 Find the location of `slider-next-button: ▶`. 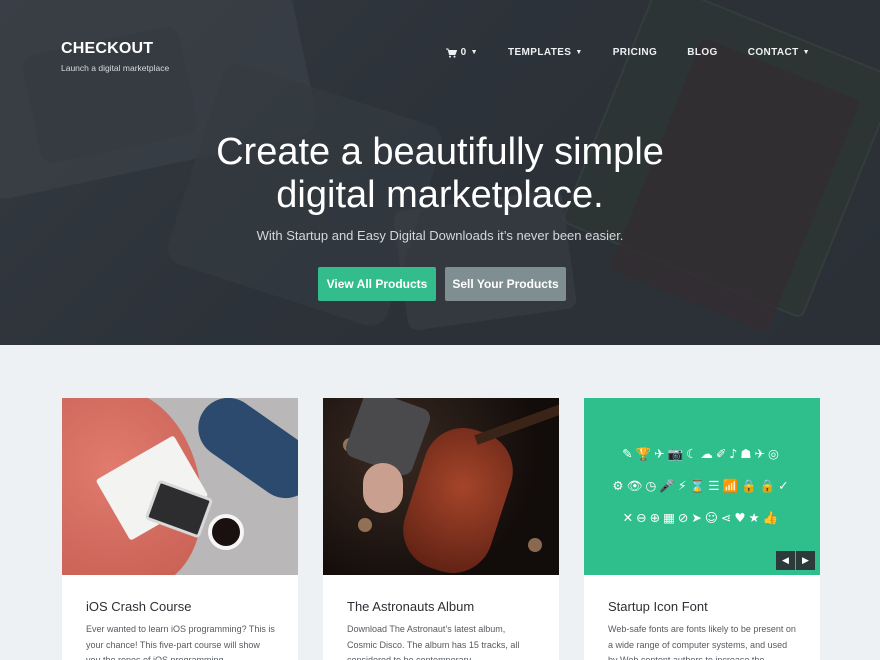

slider-next-button: ▶ is located at coordinates (805, 560).